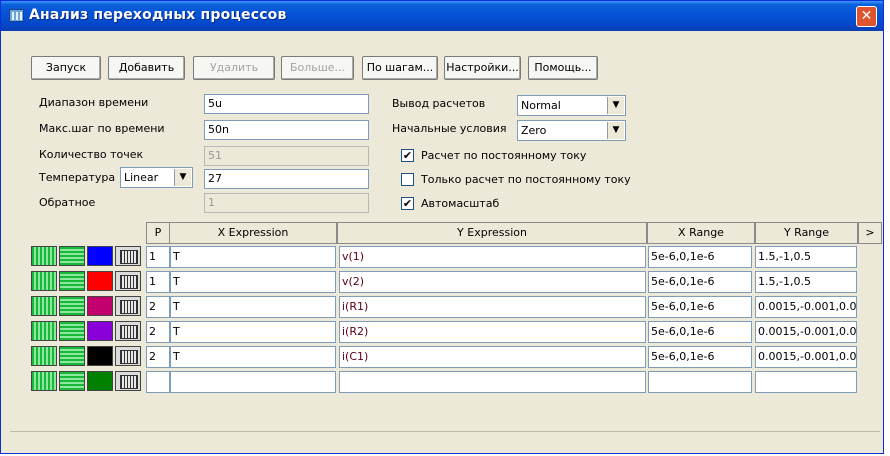  Describe the element at coordinates (492, 307) in the screenshot. I see `y-expression-cell: i(R1)` at that location.